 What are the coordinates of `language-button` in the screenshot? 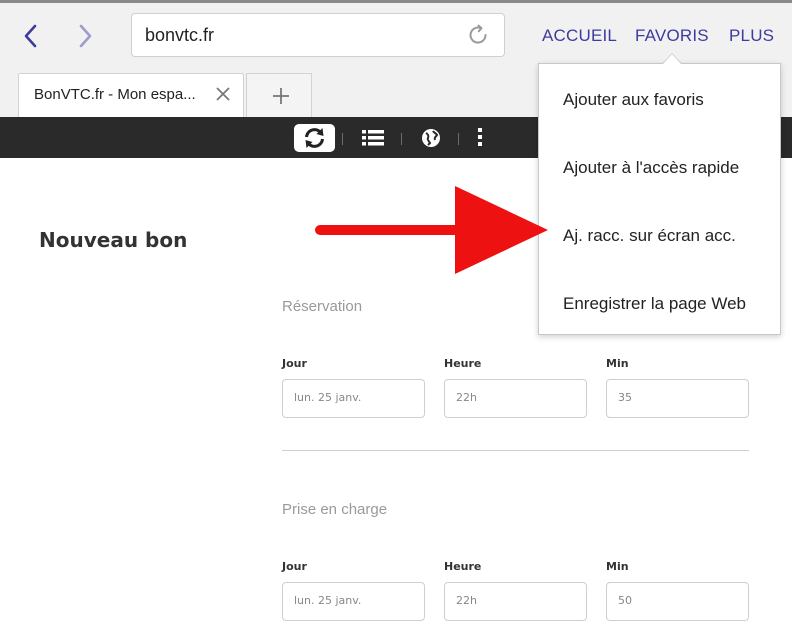 It's located at (431, 138).